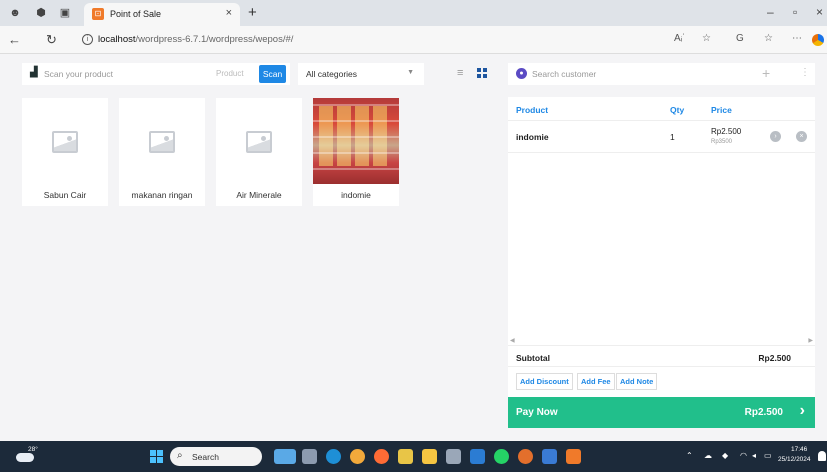 This screenshot has width=827, height=472. What do you see at coordinates (721, 110) in the screenshot?
I see `col-price: Price` at bounding box center [721, 110].